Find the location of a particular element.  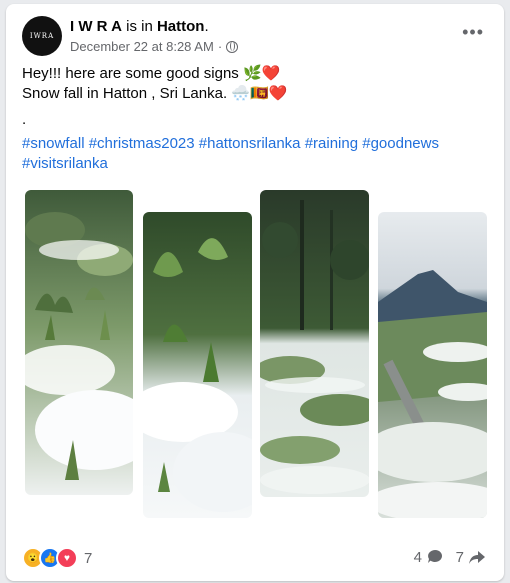

more-options-button: ••• is located at coordinates (473, 32).